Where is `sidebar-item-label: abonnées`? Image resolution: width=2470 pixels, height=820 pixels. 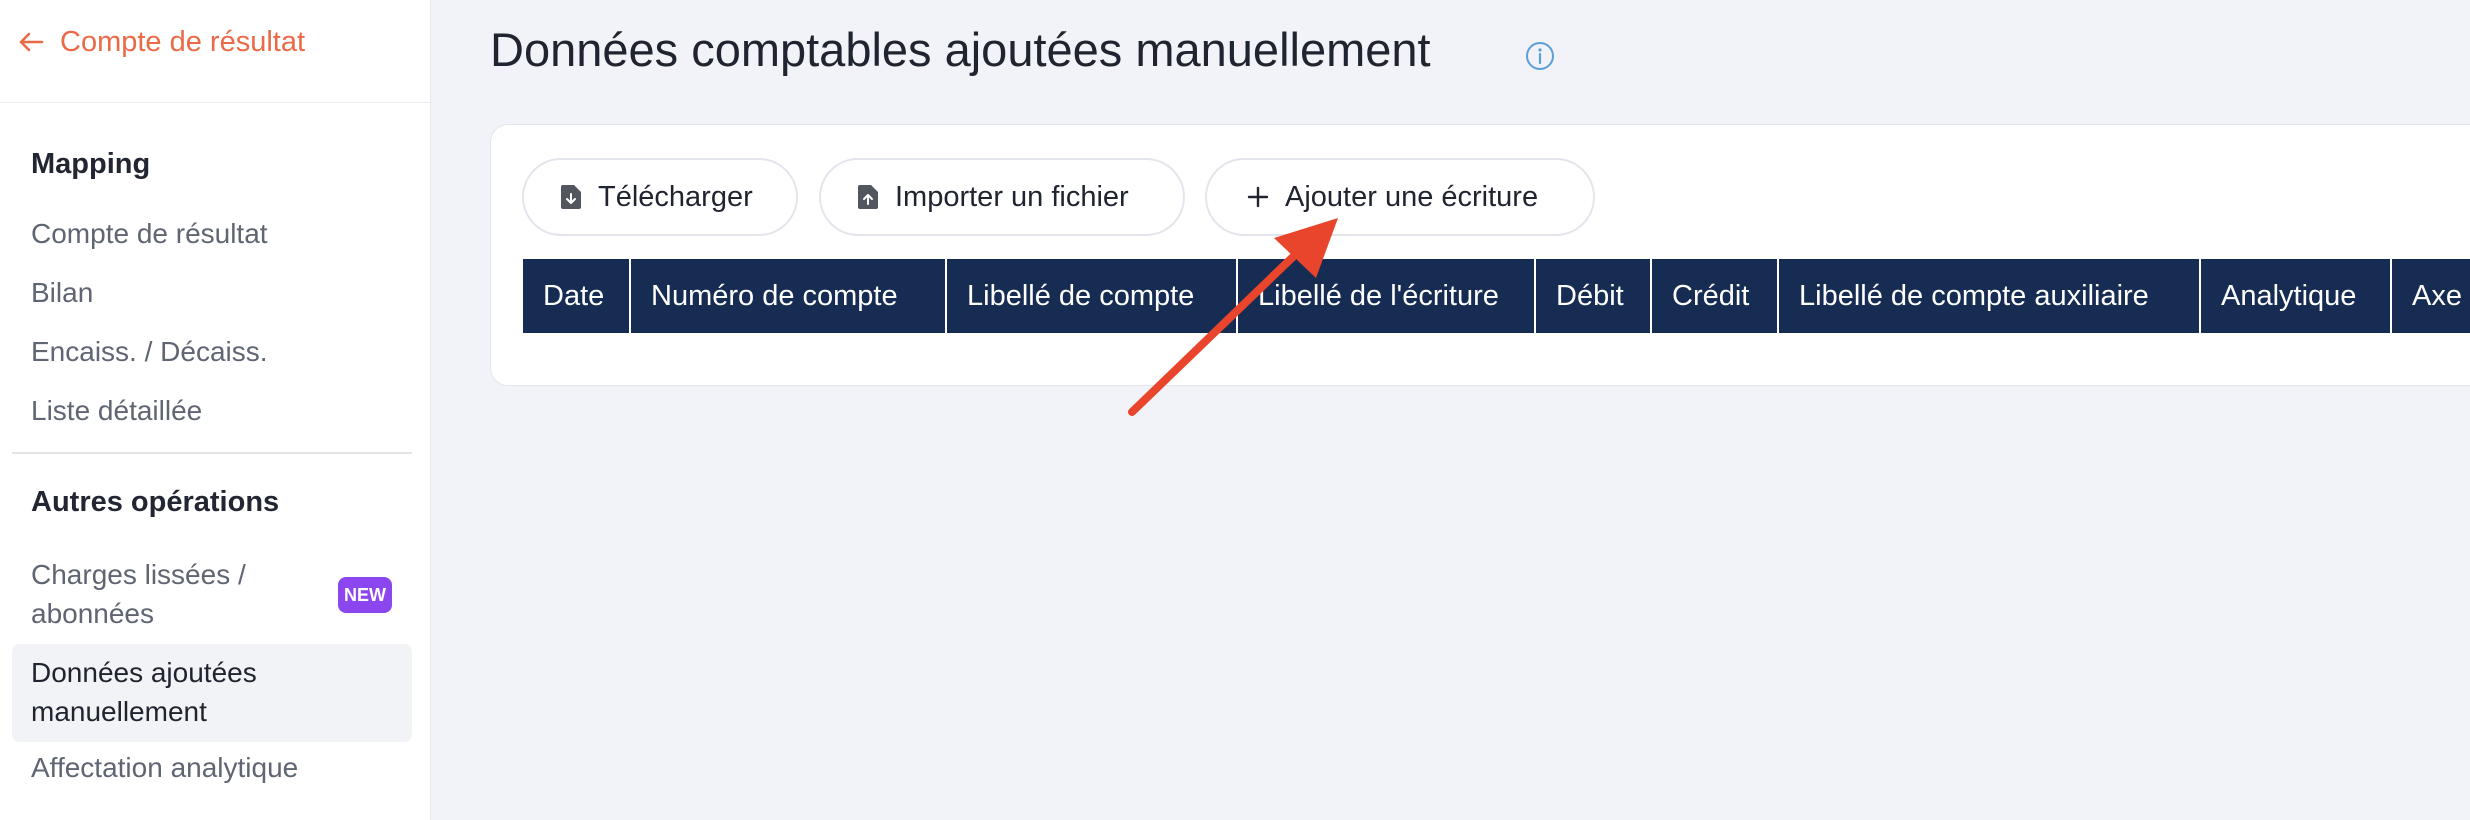
sidebar-item-label: abonnées is located at coordinates (93, 613).